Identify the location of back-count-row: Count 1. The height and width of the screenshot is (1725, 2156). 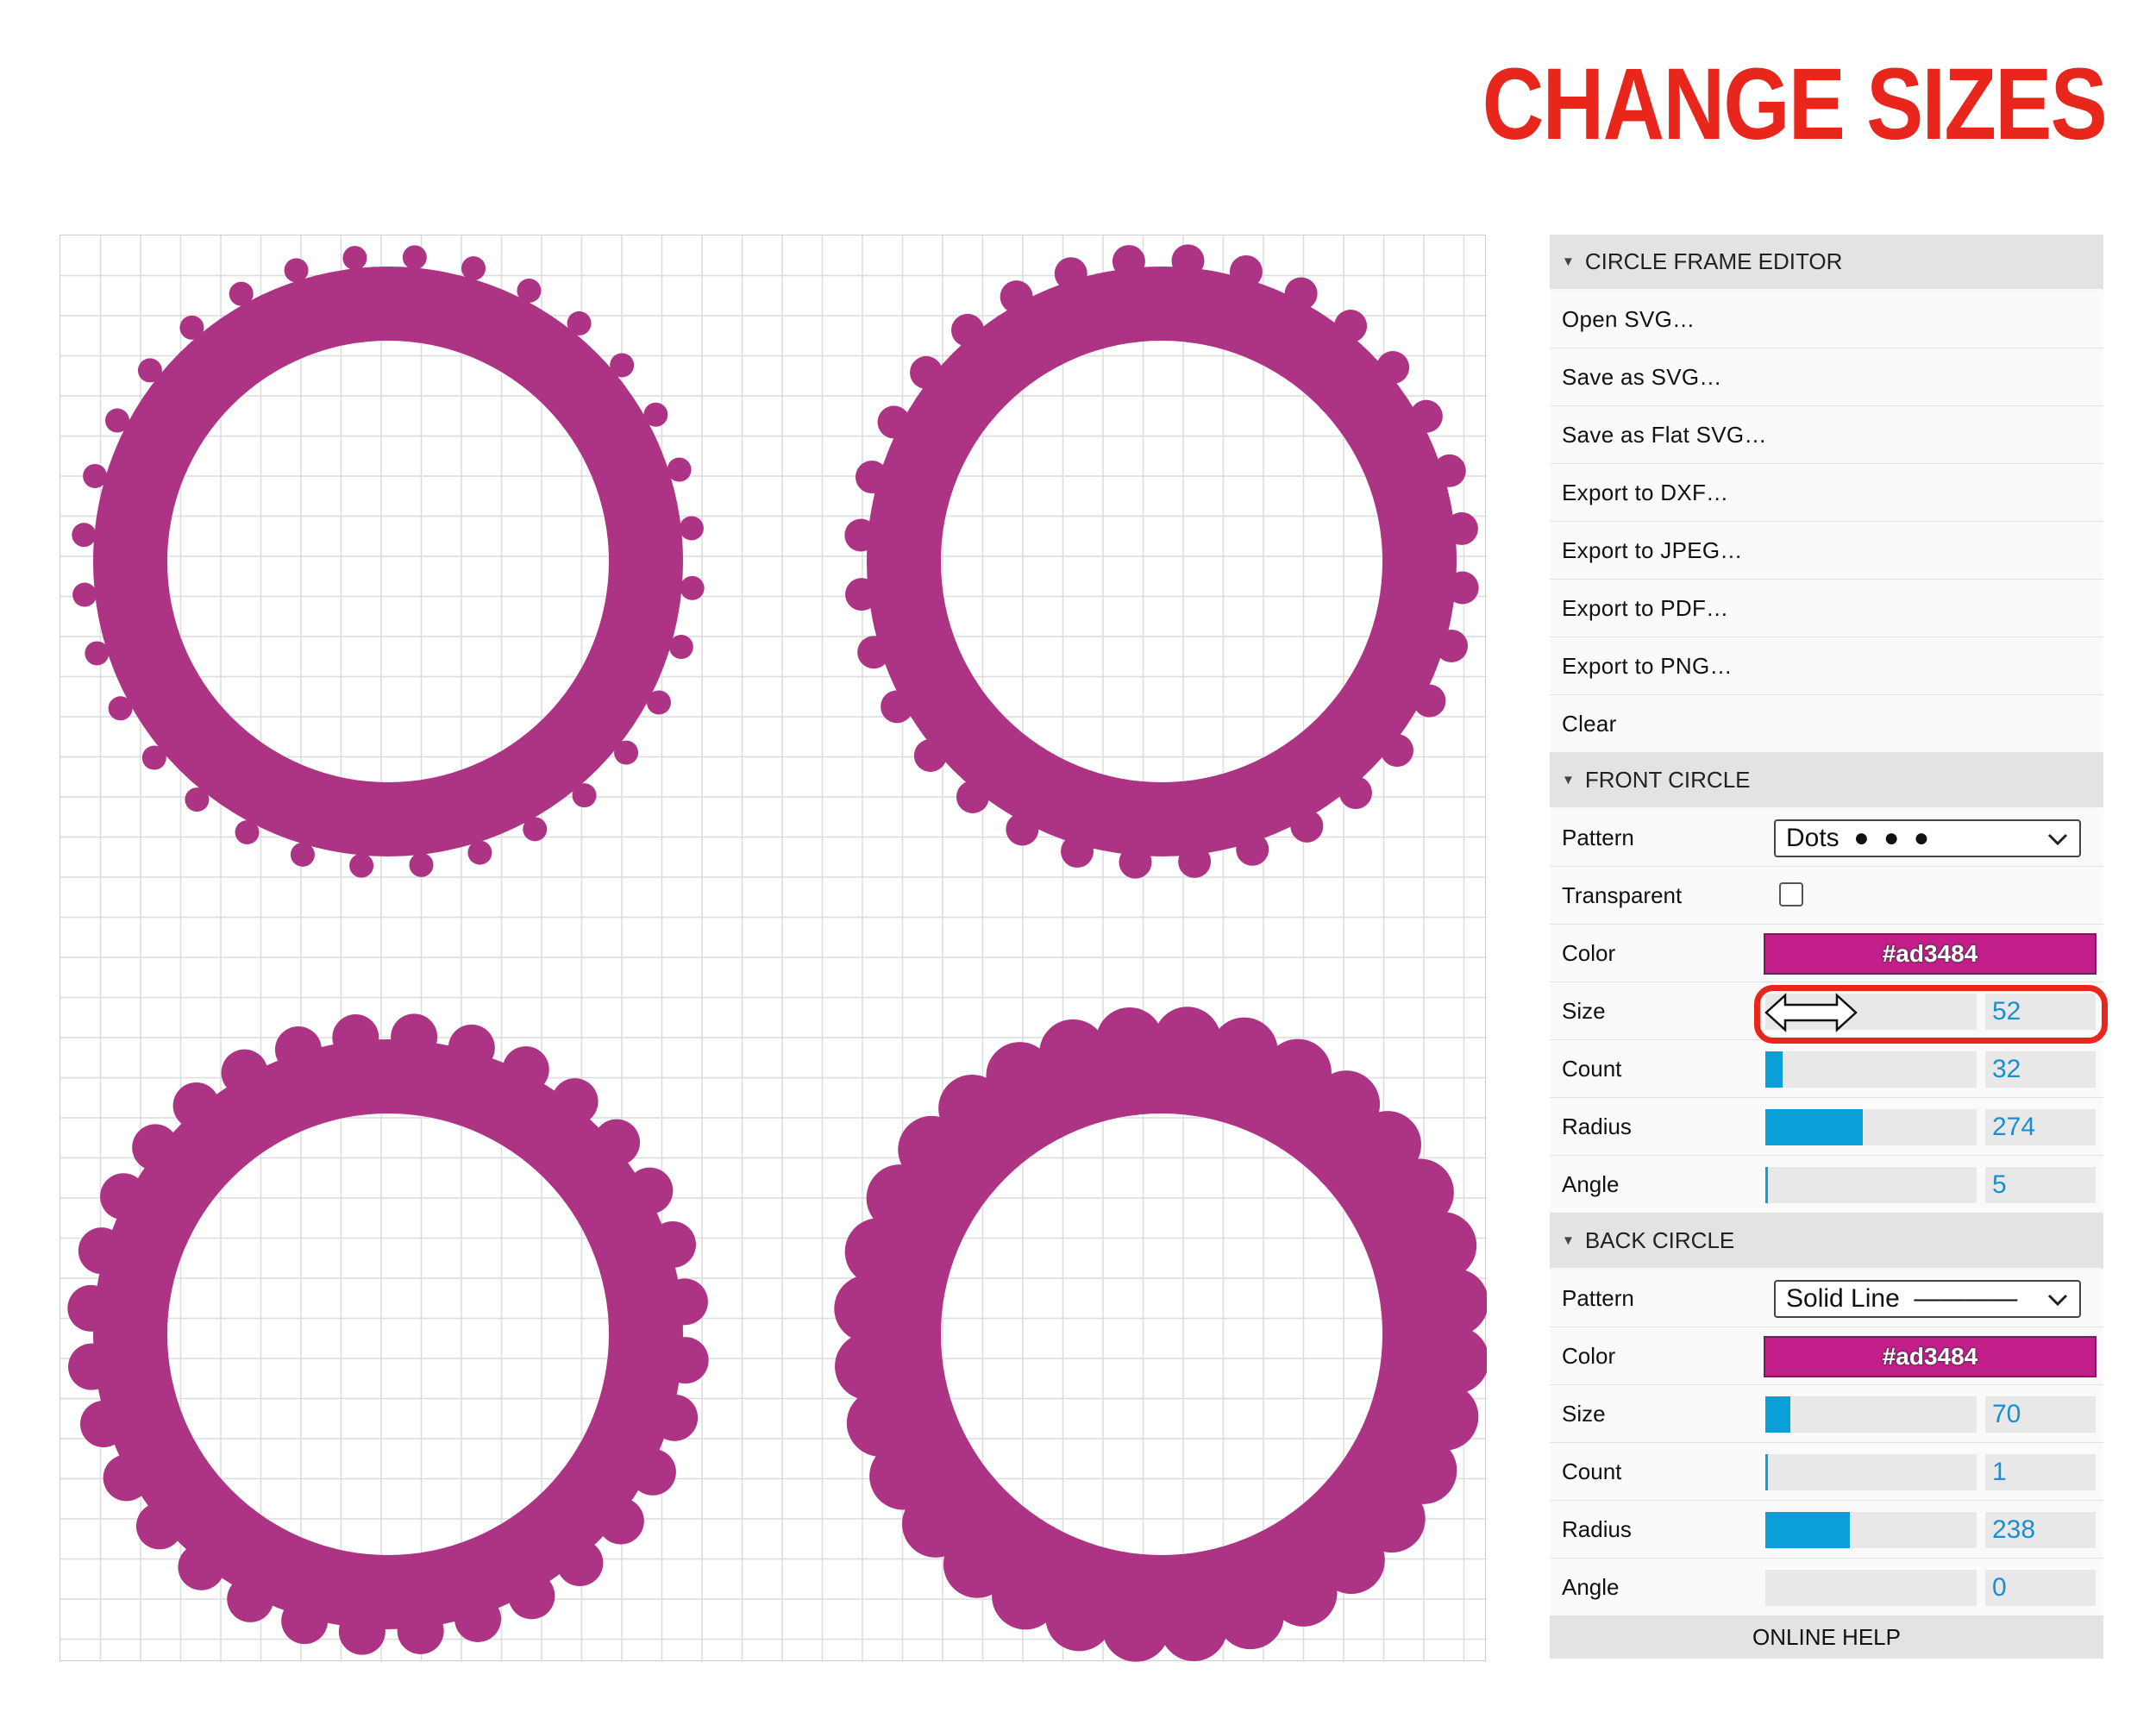
(1826, 1472).